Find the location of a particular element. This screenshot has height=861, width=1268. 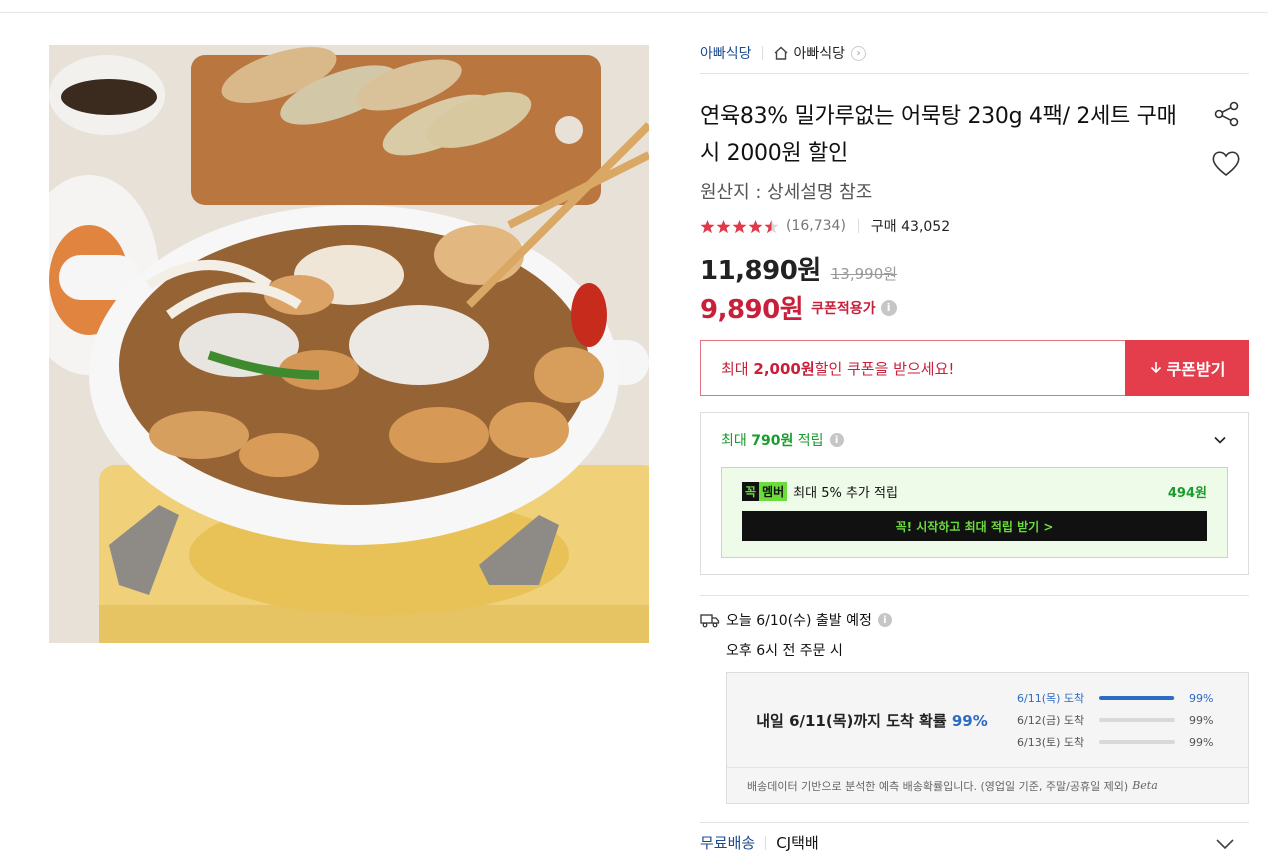

arrival-summary: 내일 6/11(목)까지 도착 확률 99% is located at coordinates (872, 720).